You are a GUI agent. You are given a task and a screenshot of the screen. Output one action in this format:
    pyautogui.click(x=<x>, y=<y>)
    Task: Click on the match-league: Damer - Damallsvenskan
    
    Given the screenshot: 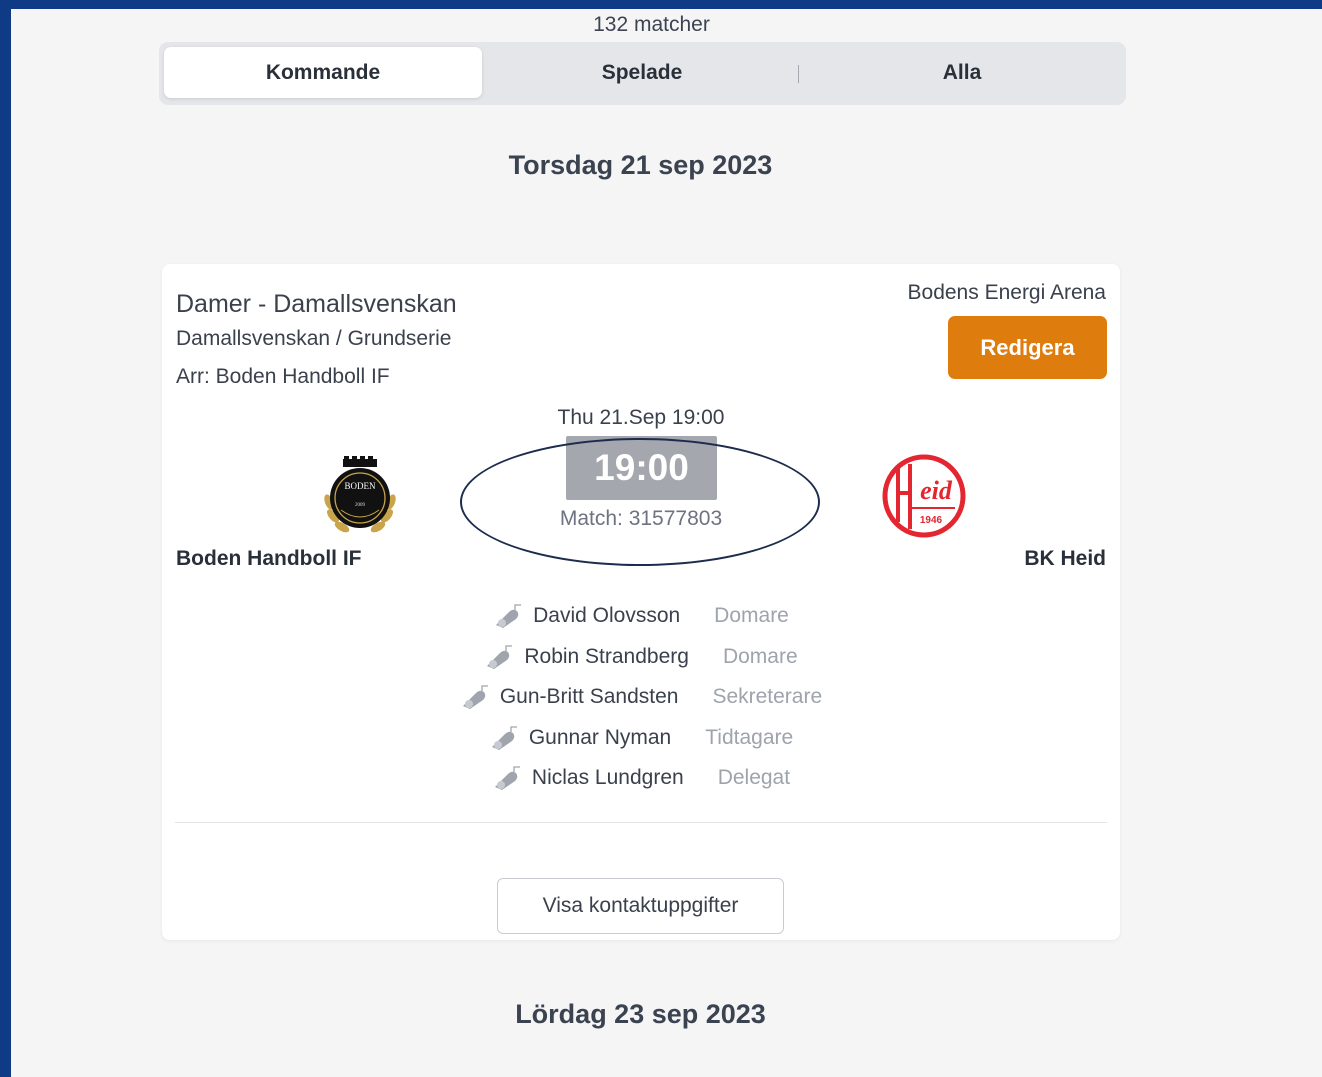 What is the action you would take?
    pyautogui.click(x=316, y=304)
    